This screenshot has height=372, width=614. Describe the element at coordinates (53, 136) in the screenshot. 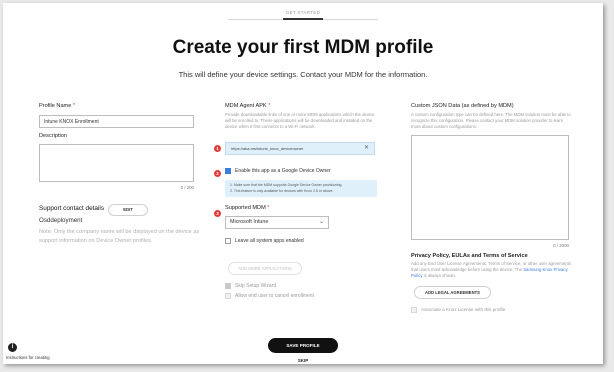

I see `description-label: Description` at that location.